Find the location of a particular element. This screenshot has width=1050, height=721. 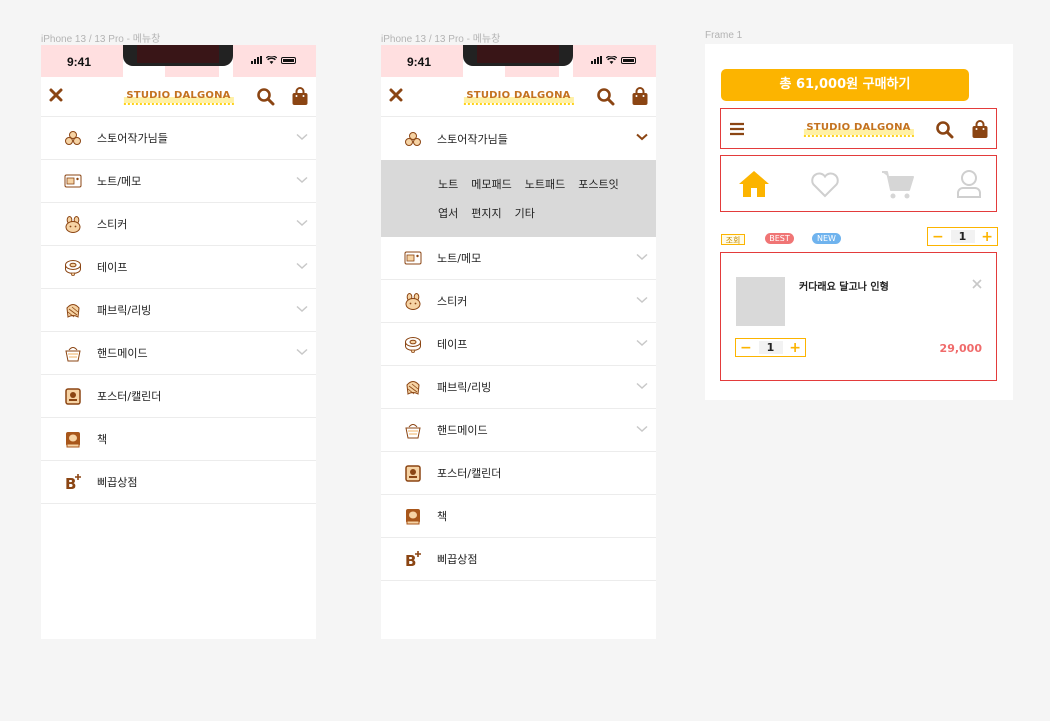

b-plus-icon: B is located at coordinates (73, 482).